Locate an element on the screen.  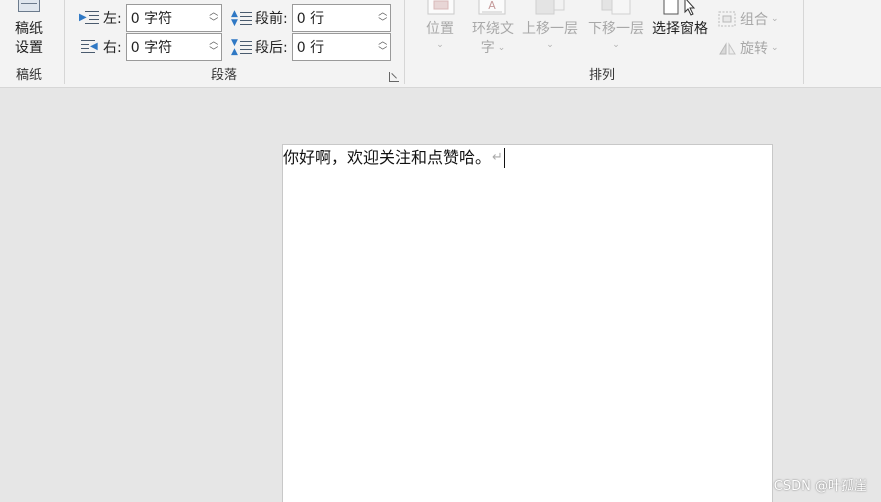
spacing-before-row: ▲ ▼ 段前: 0 行 ︿ ﹀ is located at coordinates (311, 18).